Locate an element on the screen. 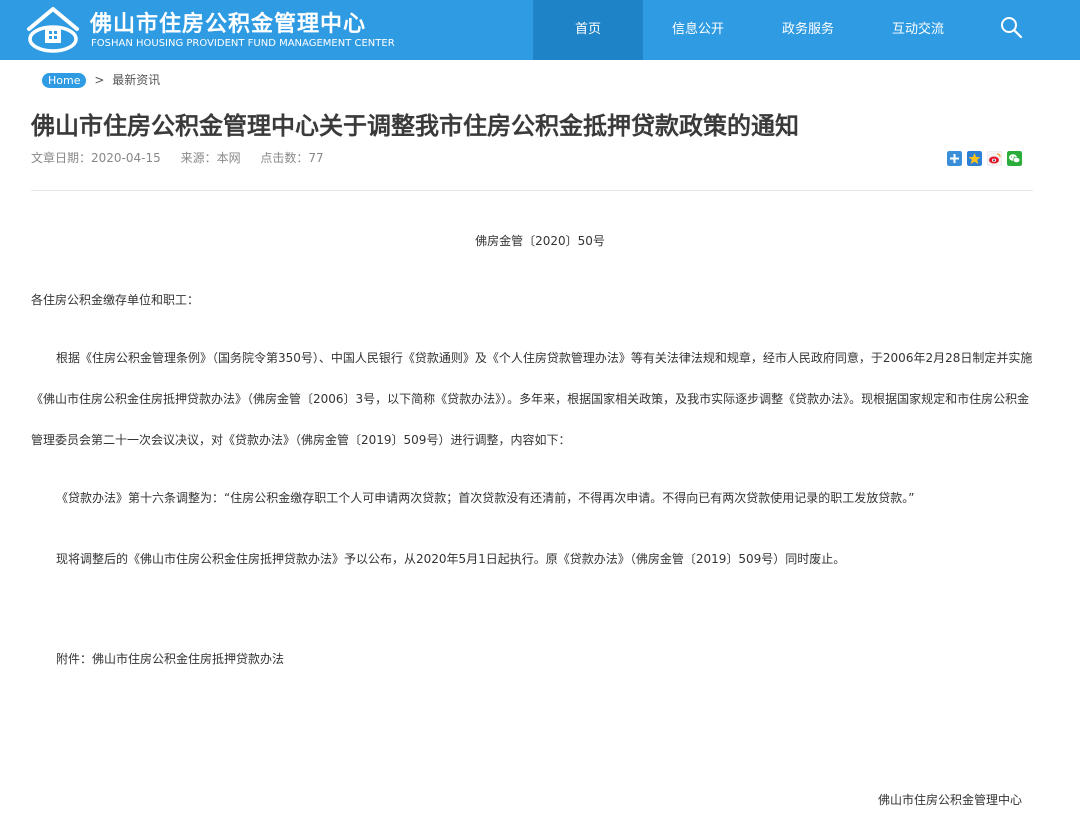 This screenshot has width=1080, height=825. article-title: 佛山市住房公积金管理中心关于调整我市住房公积金抵押贷款政策的通知 is located at coordinates (415, 126).